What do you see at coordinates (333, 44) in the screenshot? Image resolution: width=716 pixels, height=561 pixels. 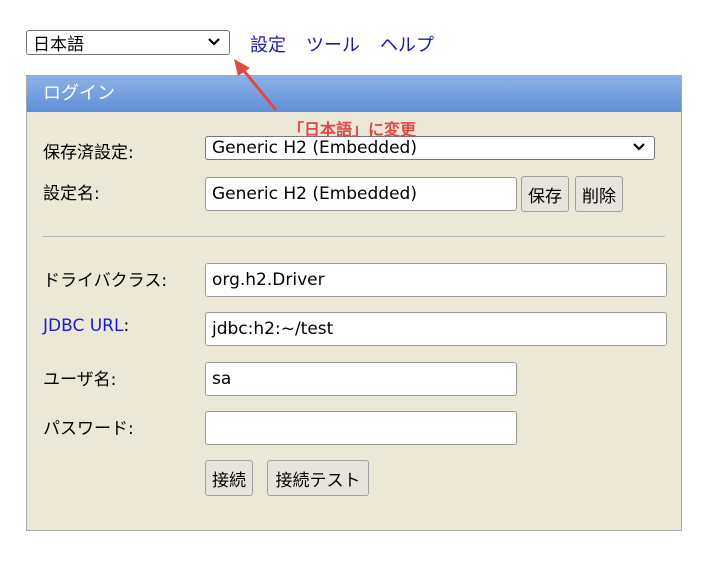 I see `tools-link: ツール` at bounding box center [333, 44].